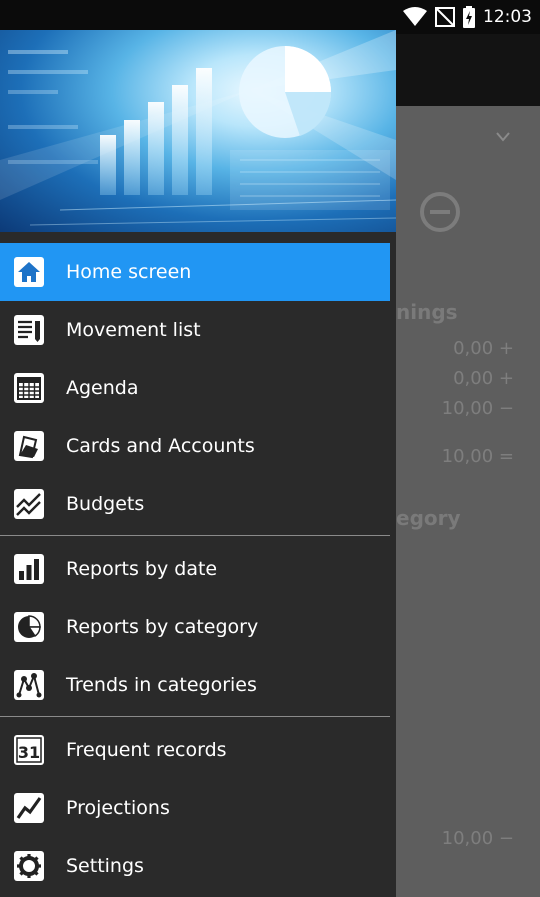 The height and width of the screenshot is (897, 540). I want to click on menu-item-label: Budgets, so click(105, 504).